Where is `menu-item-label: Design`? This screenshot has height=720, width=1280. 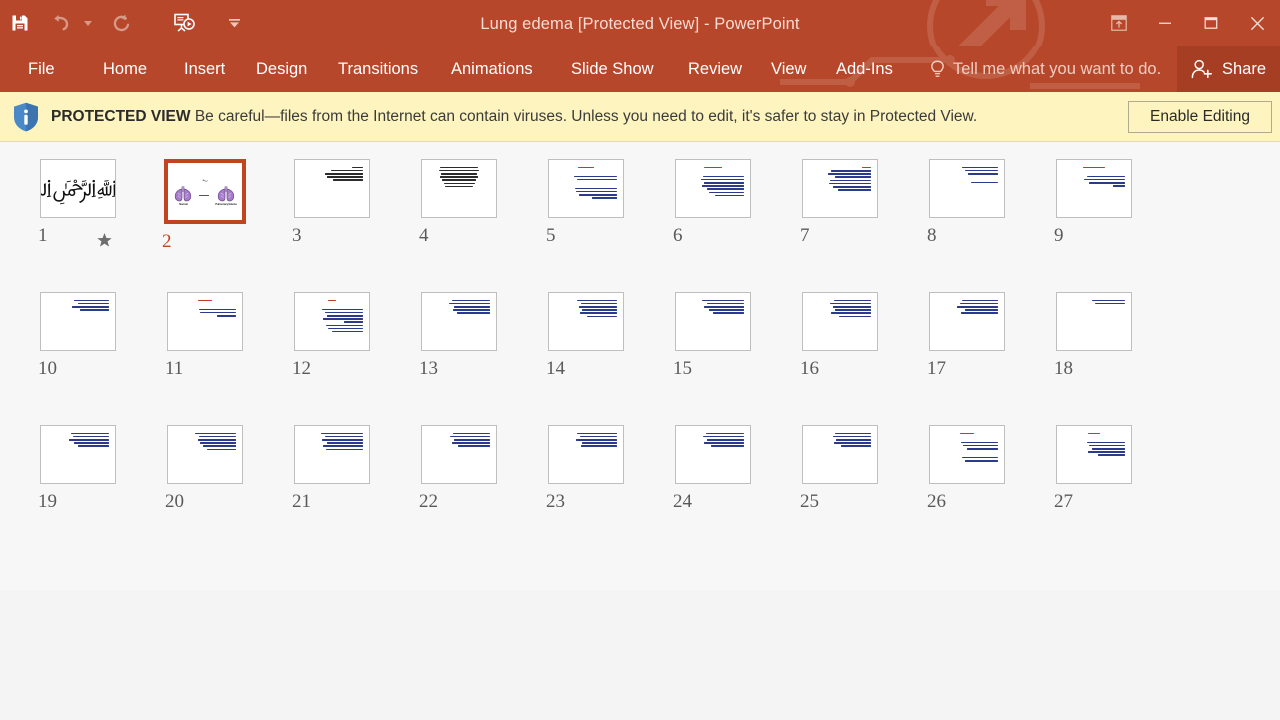 menu-item-label: Design is located at coordinates (282, 68).